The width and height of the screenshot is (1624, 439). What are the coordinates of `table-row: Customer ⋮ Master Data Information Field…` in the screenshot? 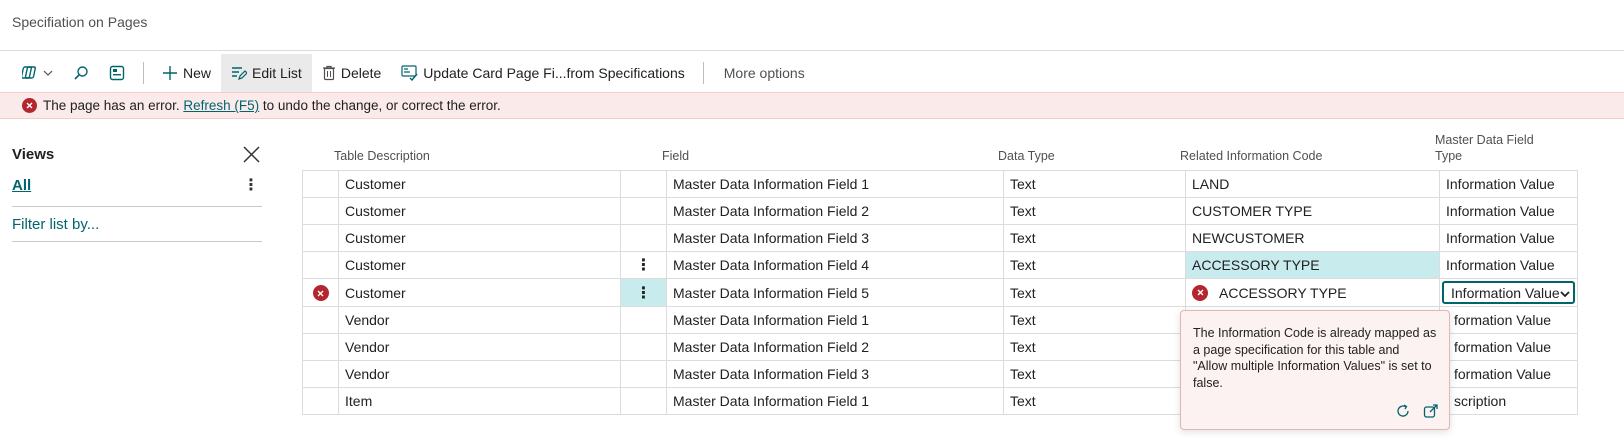 It's located at (940, 265).